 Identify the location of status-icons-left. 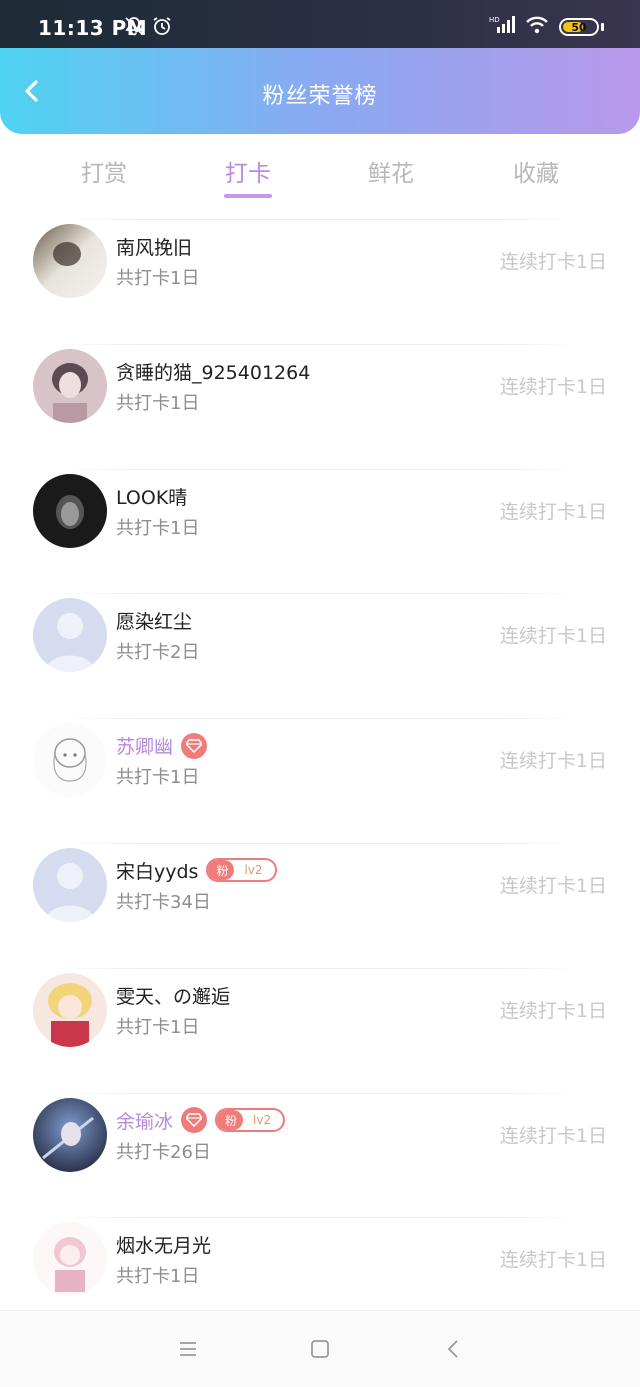
(148, 28).